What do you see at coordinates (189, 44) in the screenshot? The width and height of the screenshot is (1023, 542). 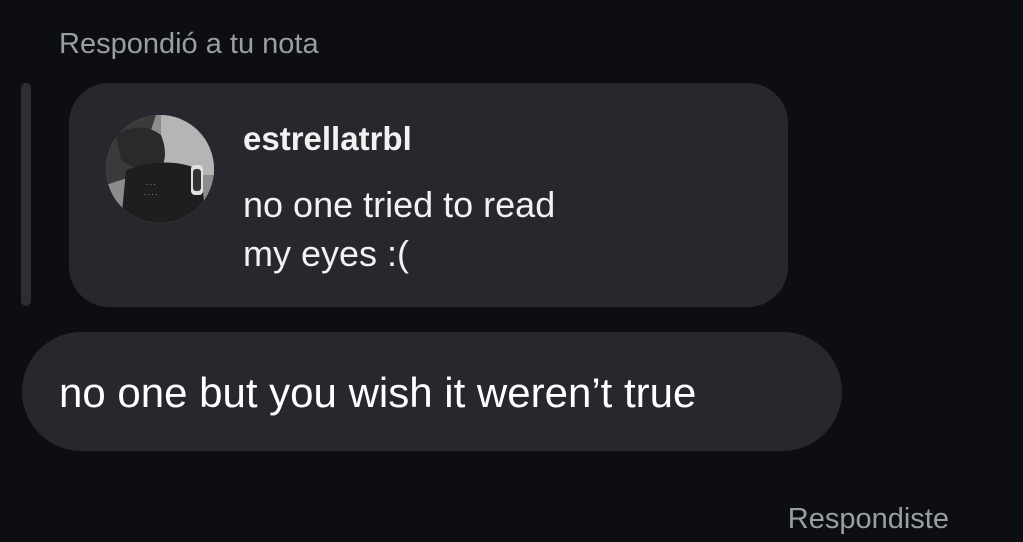 I see `replied-to-note-label: Respondió a tu nota` at bounding box center [189, 44].